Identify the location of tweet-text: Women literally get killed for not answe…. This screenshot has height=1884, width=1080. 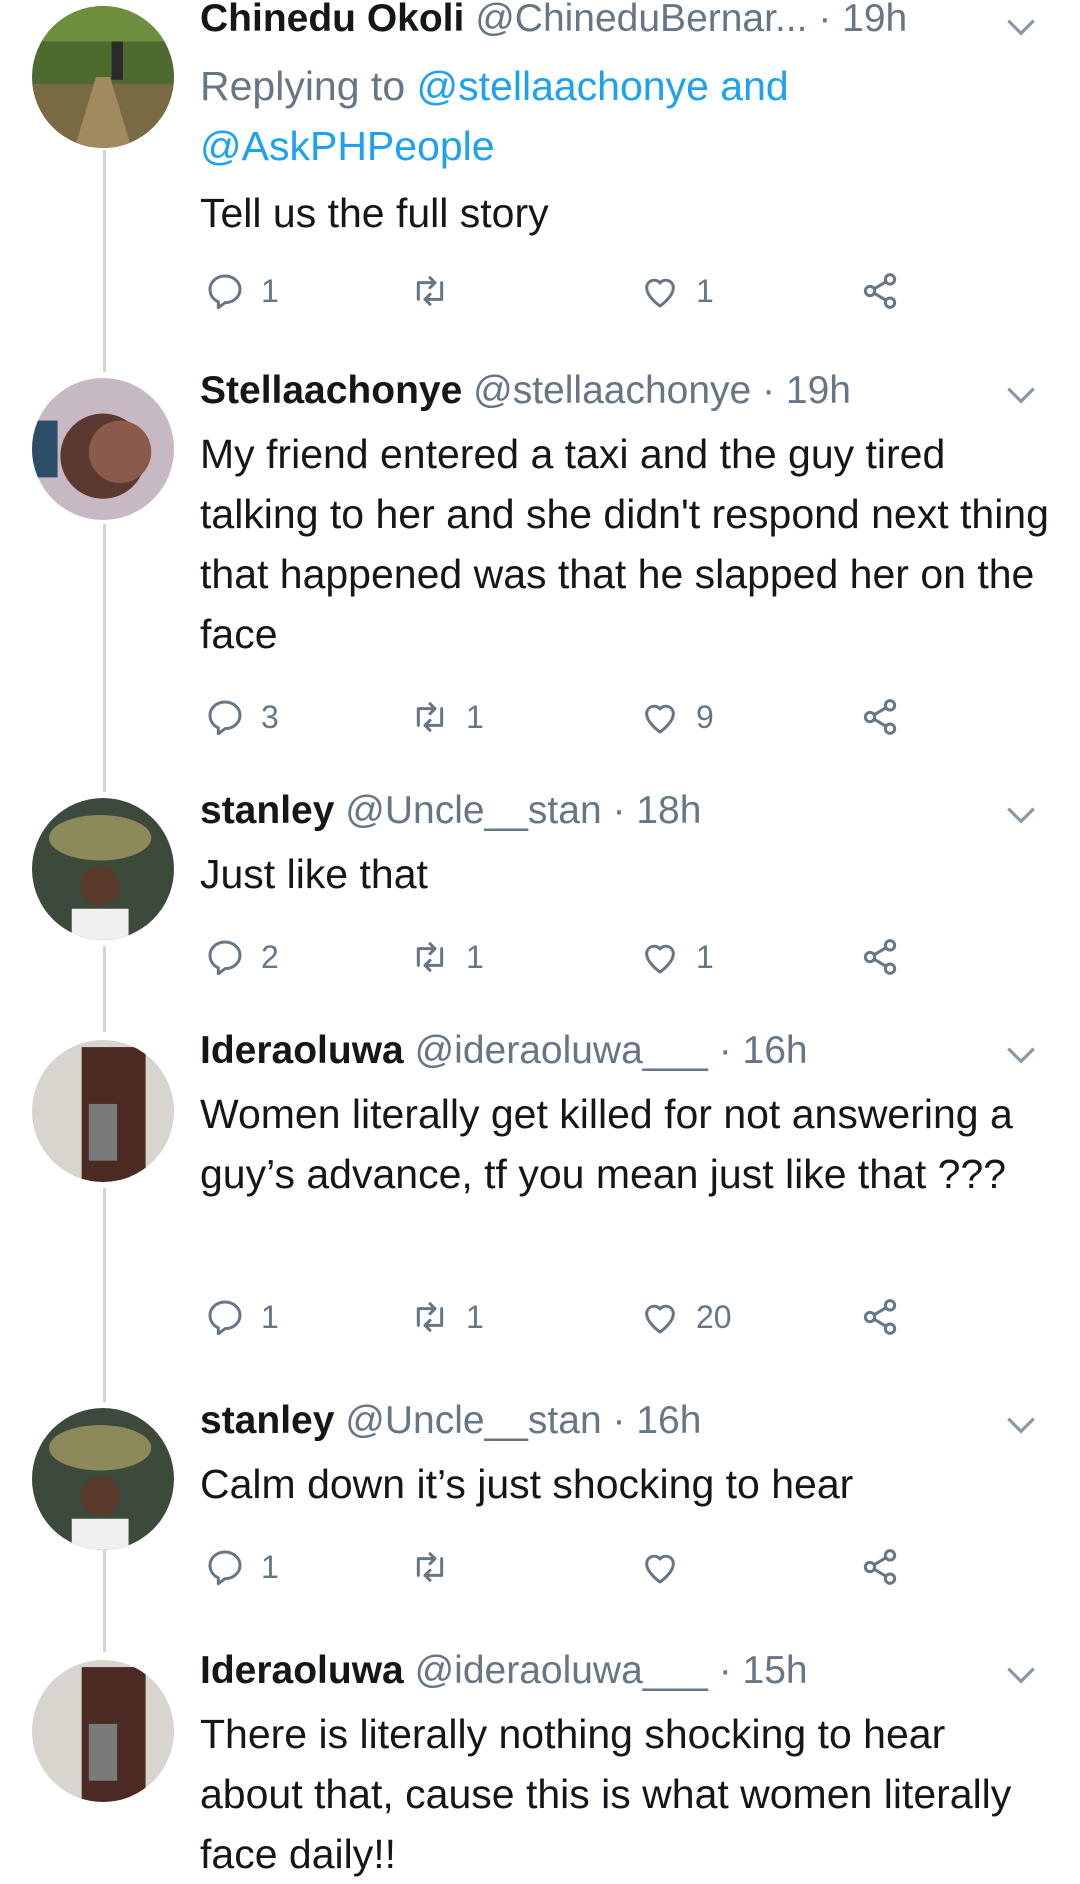
(606, 1144).